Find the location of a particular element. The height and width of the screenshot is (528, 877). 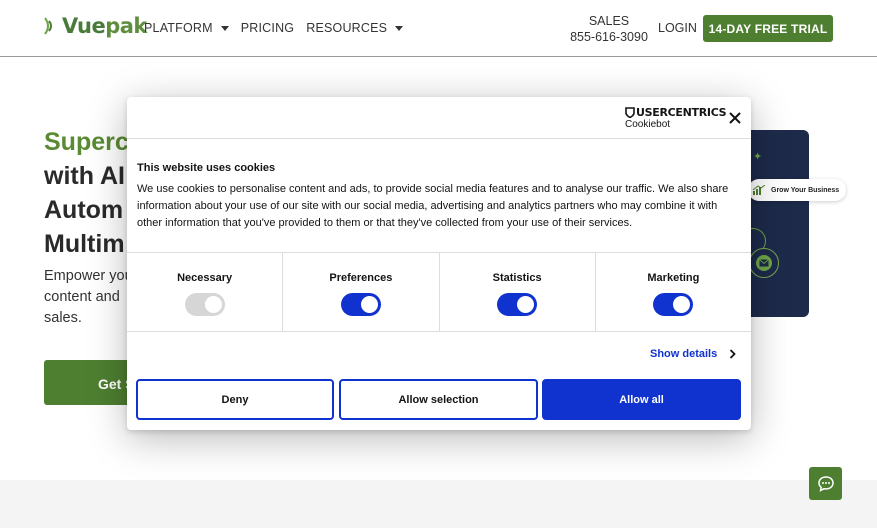

hero-title-line: Superc is located at coordinates (86, 142).